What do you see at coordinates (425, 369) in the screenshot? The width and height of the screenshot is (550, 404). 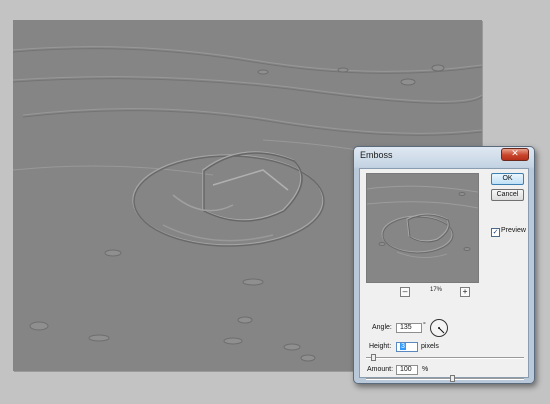 I see `amount-unit: %` at bounding box center [425, 369].